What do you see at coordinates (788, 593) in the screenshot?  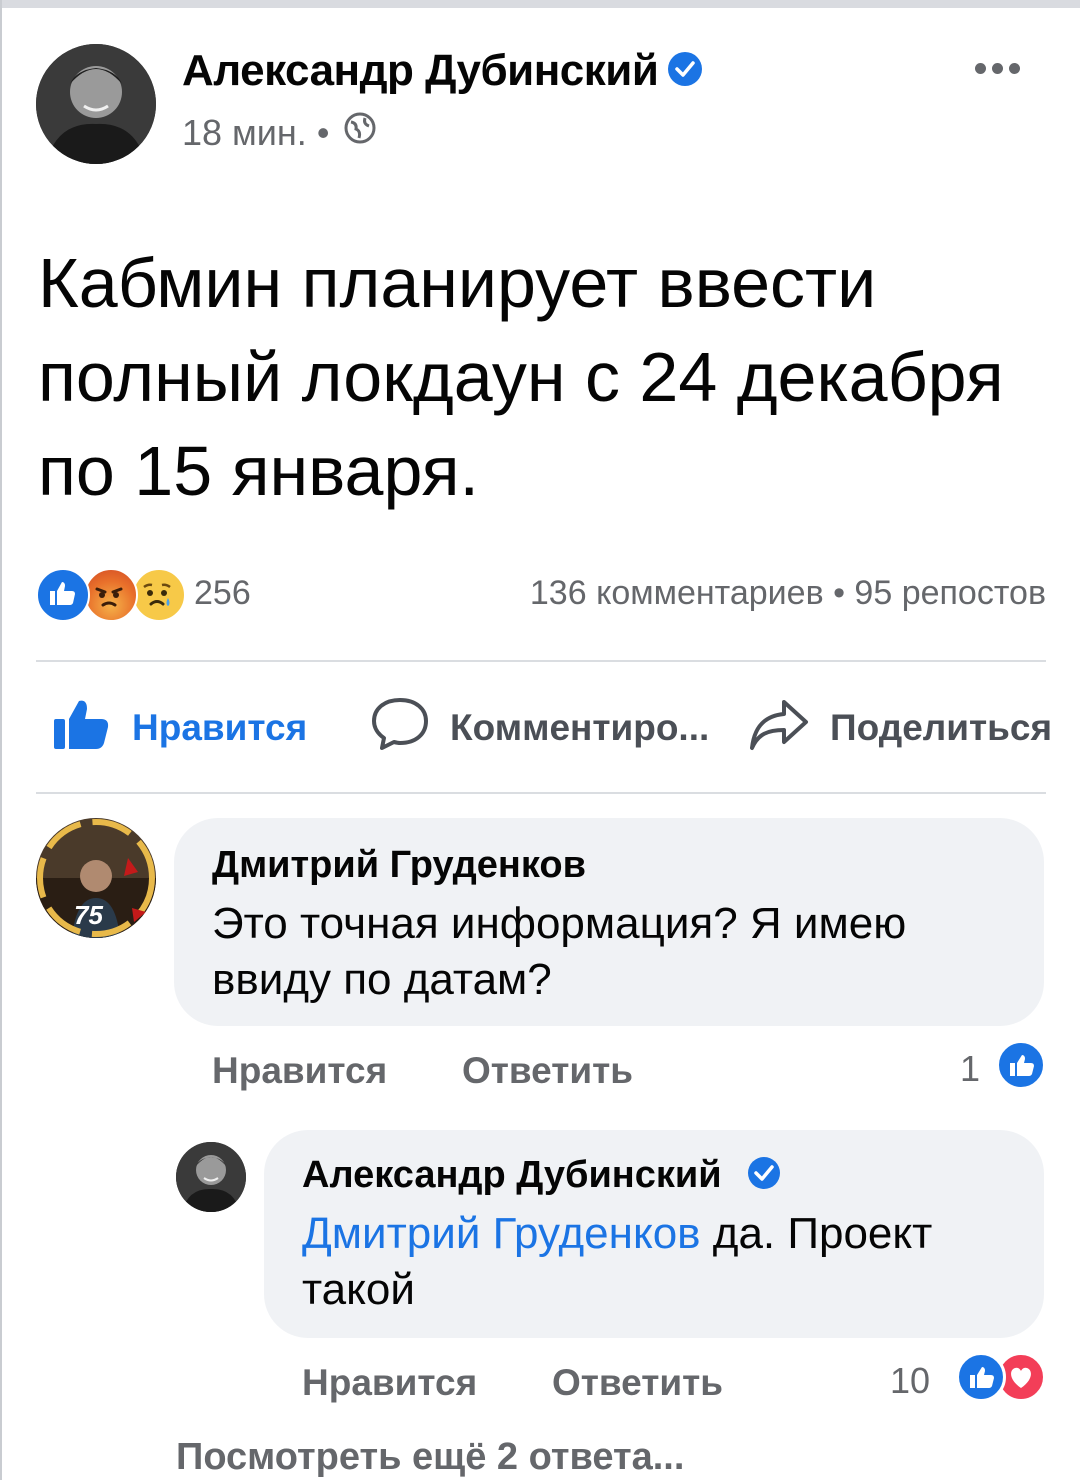 I see `comments-shares-count: 136 комментариев • 95 репостов` at bounding box center [788, 593].